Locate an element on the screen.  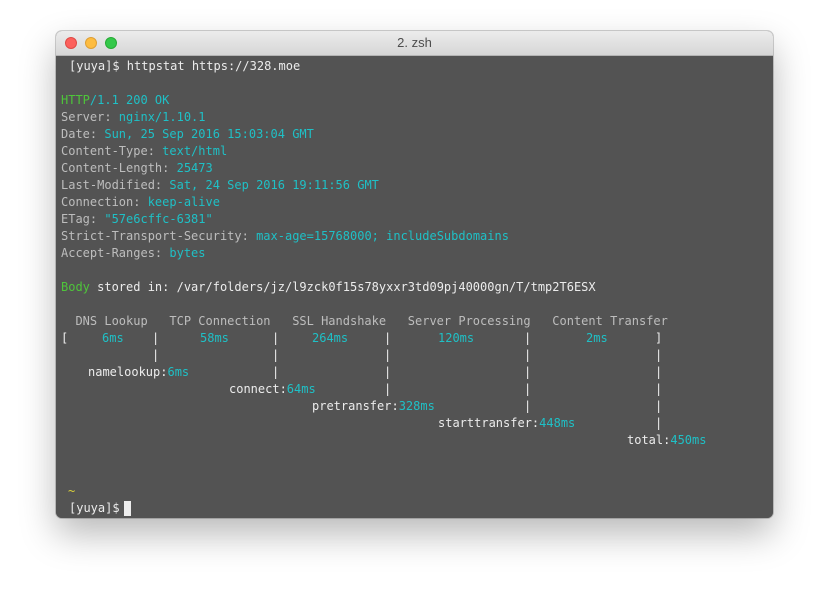
cumulative-total: total:450ms is located at coordinates (666, 440).